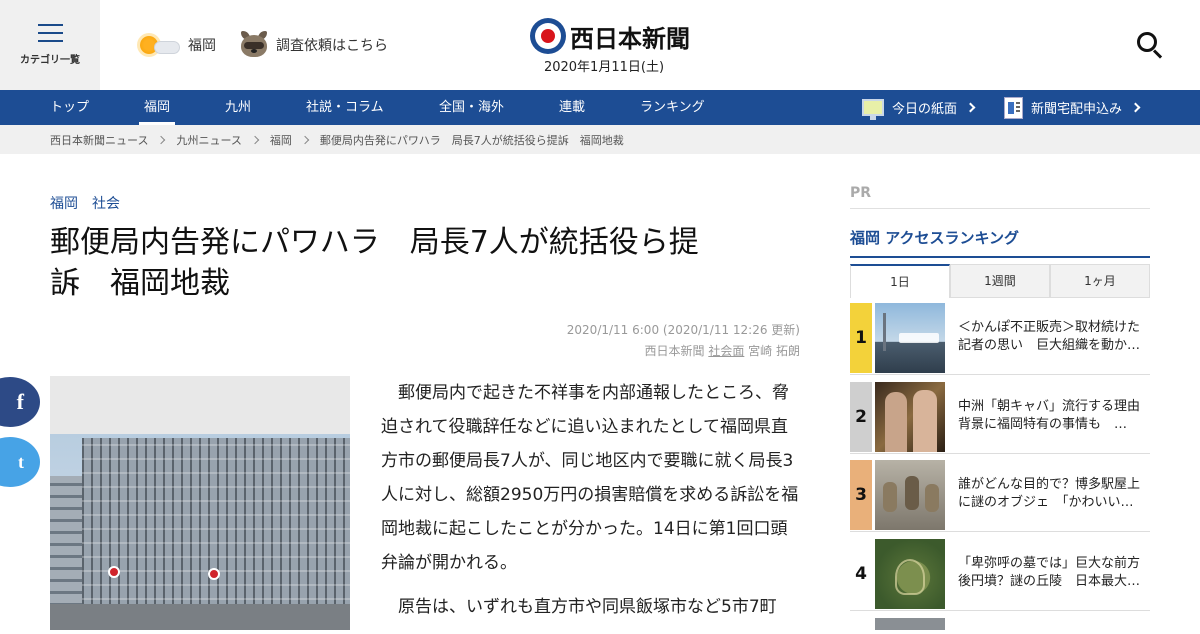 The width and height of the screenshot is (1200, 634). Describe the element at coordinates (471, 140) in the screenshot. I see `breadcrumb-current: 郵便局内告発にパワハラ 局長7人が統括役ら提訴 福岡地裁` at that location.